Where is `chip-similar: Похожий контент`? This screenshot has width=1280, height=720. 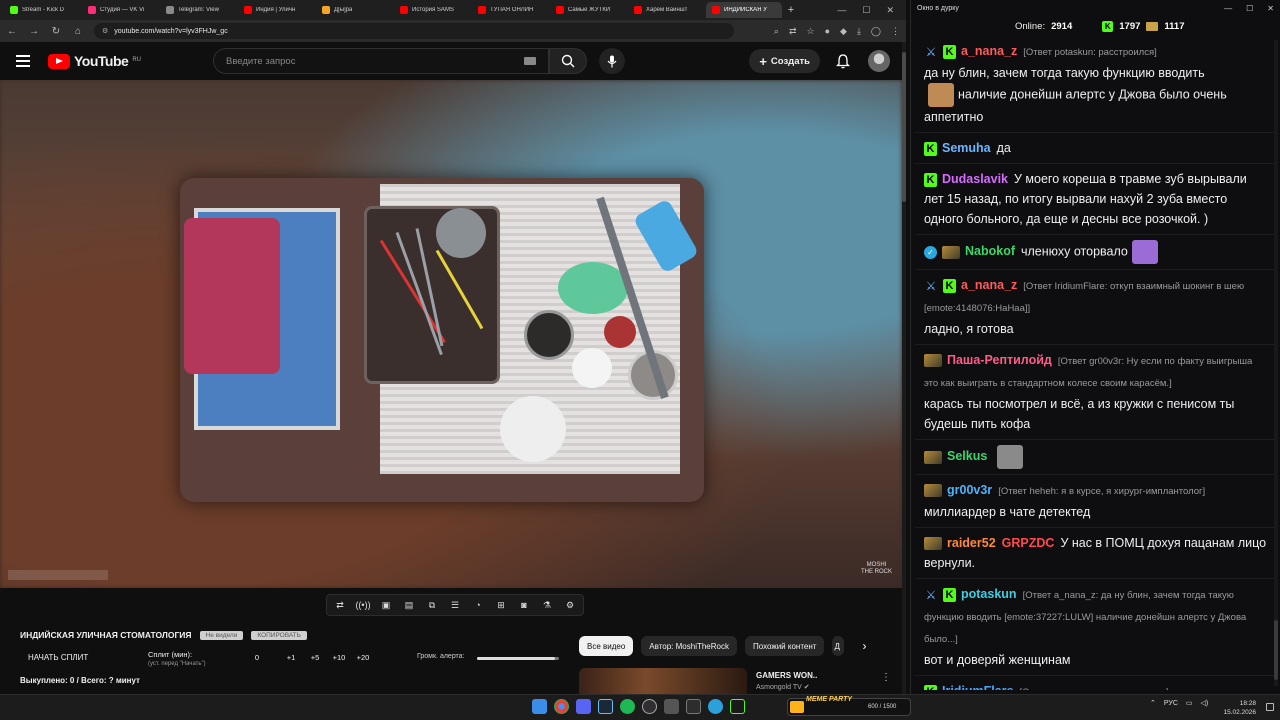
chip-similar: Похожий контент is located at coordinates (784, 646).